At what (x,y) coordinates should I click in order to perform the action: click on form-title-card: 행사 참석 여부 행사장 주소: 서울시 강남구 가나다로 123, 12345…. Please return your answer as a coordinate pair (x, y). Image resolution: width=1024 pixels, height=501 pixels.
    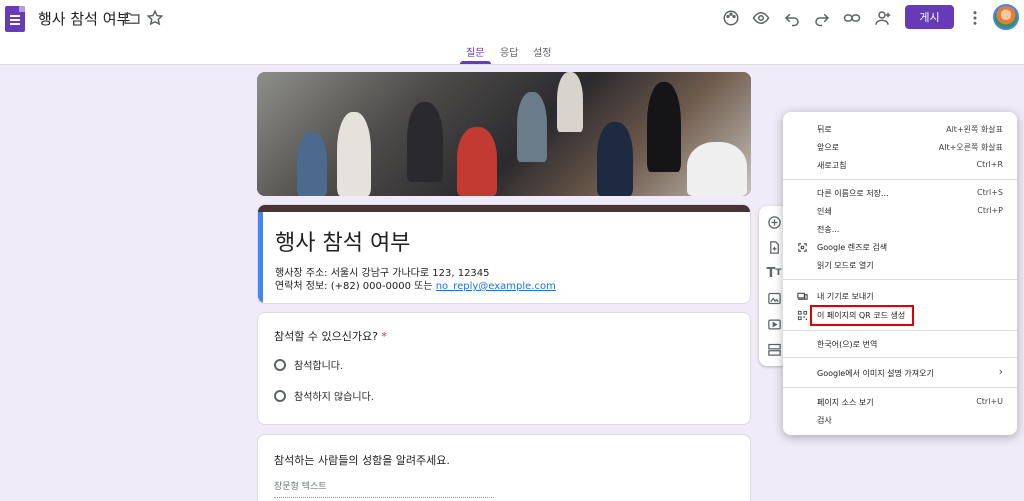
    Looking at the image, I should click on (504, 254).